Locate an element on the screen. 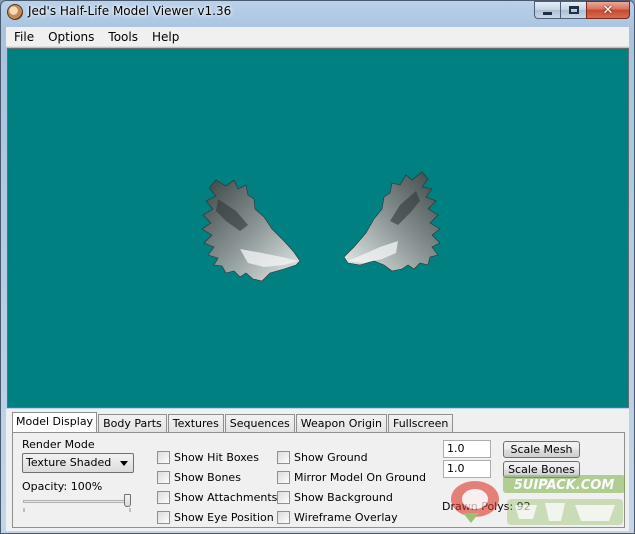 The width and height of the screenshot is (635, 534). show-hit-boxes-checkbox: Show Hit Boxes is located at coordinates (208, 457).